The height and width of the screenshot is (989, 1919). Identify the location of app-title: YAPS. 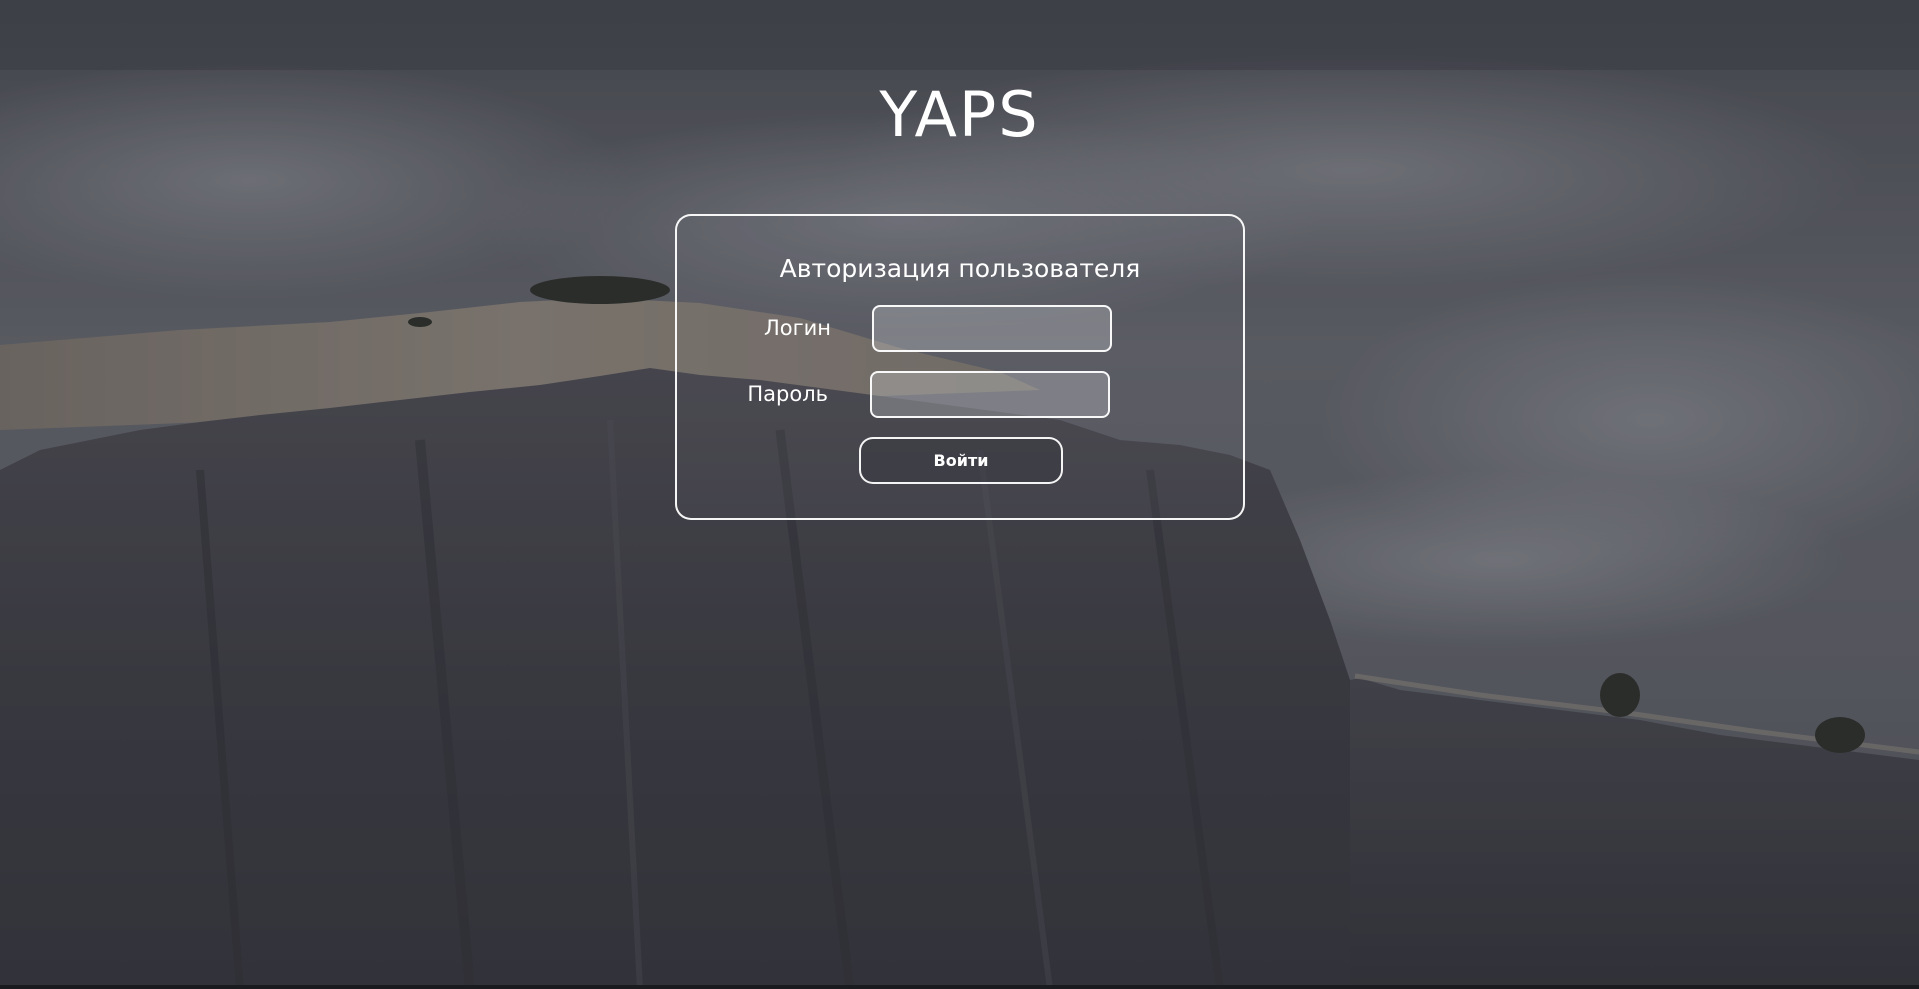
(959, 114).